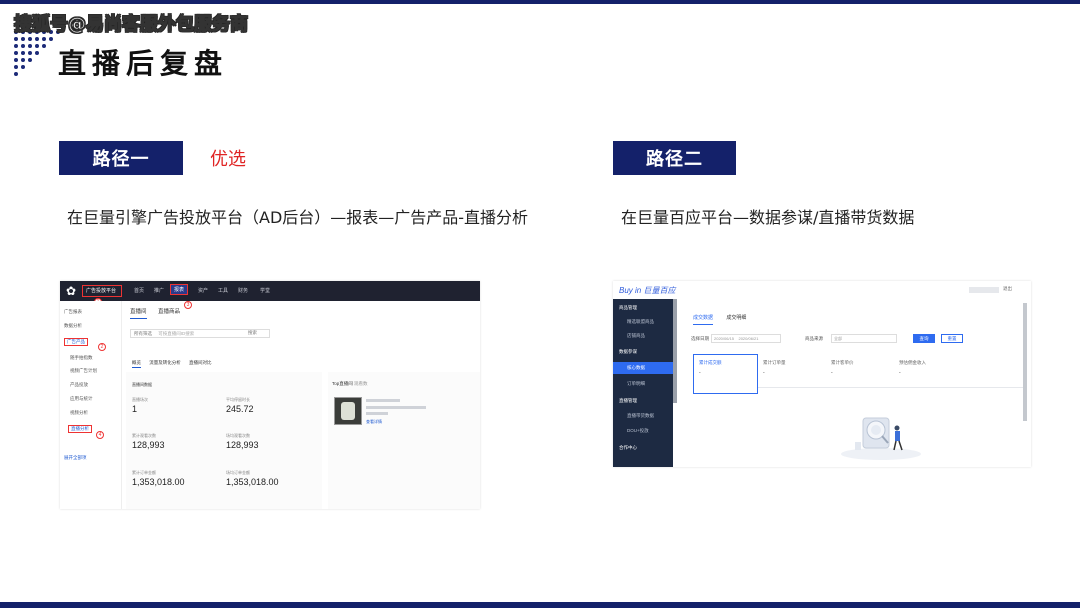 The height and width of the screenshot is (608, 1080). What do you see at coordinates (135, 409) in the screenshot?
I see `metric-value: 1` at bounding box center [135, 409].